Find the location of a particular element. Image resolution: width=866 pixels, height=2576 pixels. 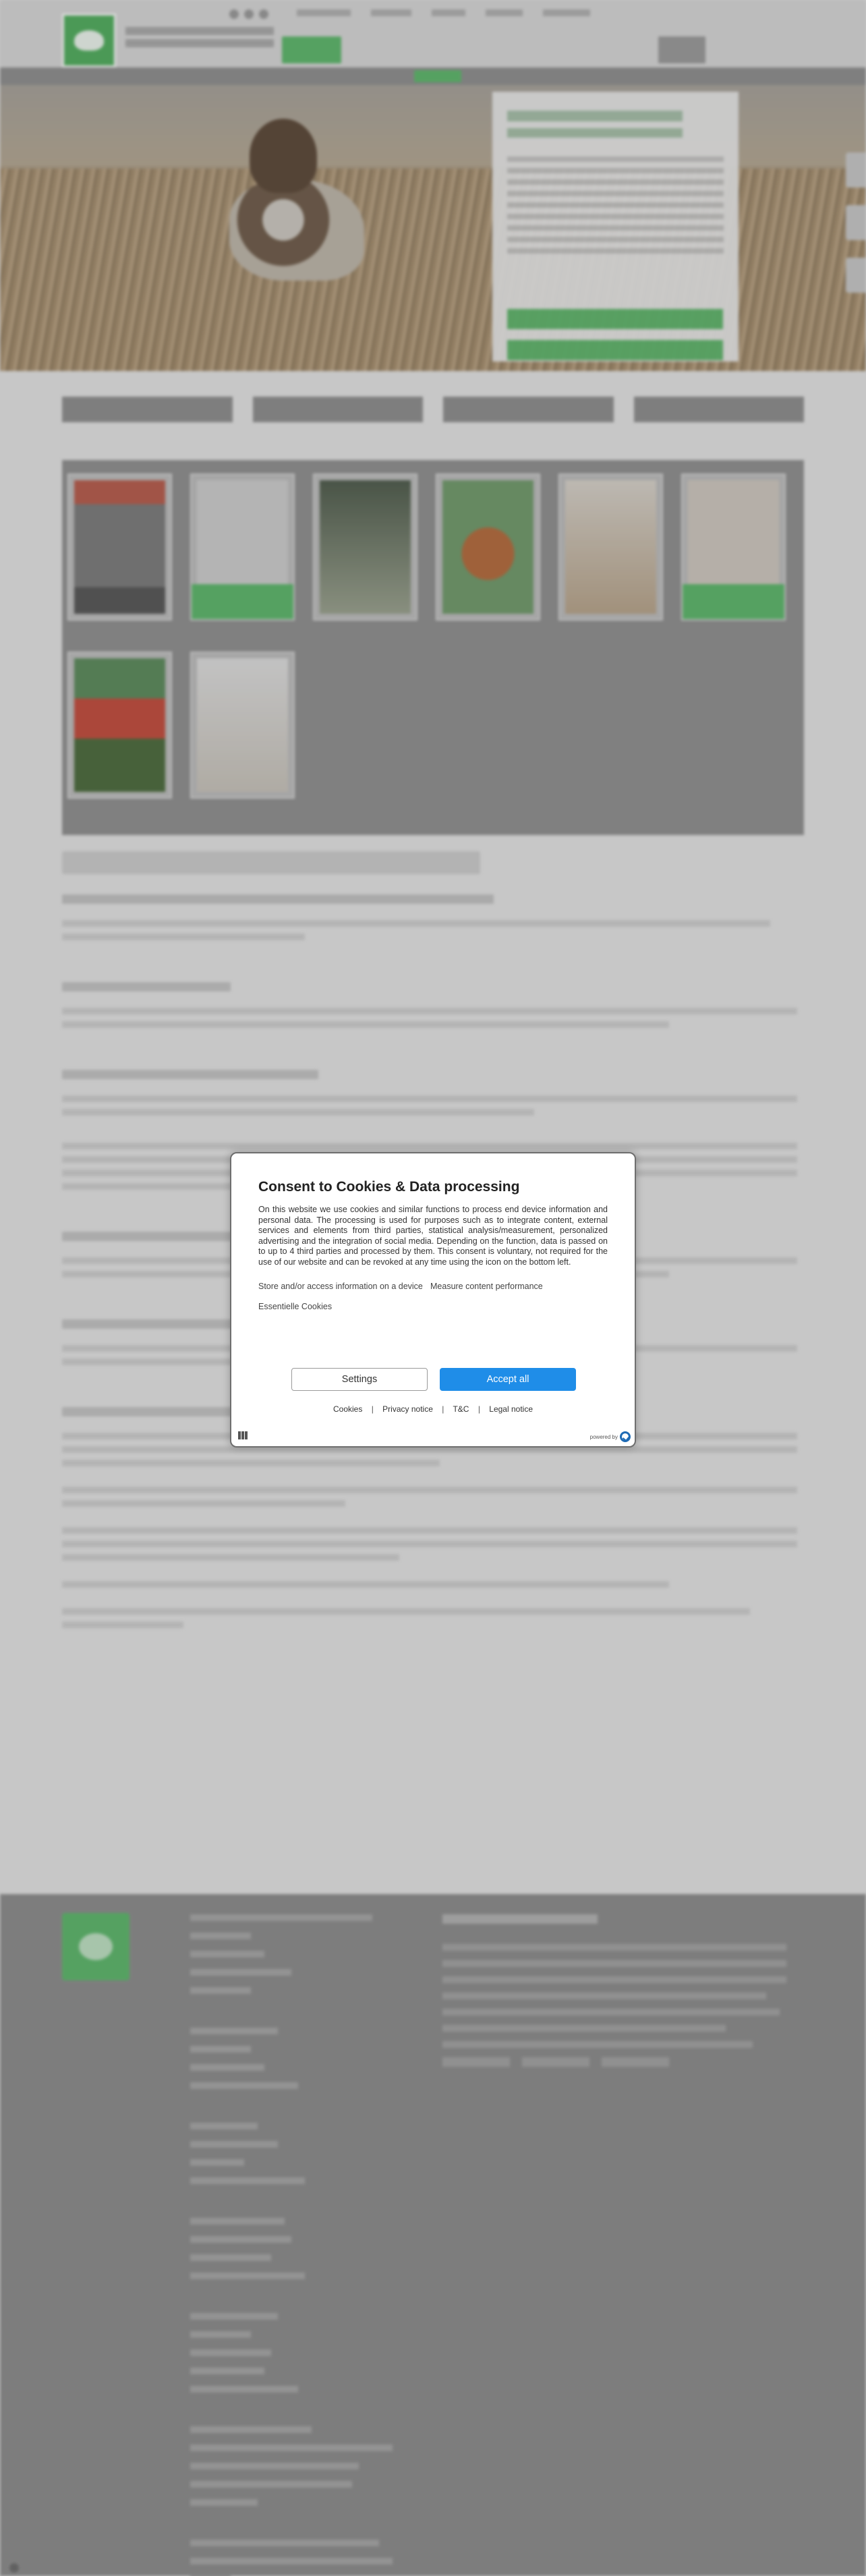

accept-all-button: Accept all is located at coordinates (508, 1379).